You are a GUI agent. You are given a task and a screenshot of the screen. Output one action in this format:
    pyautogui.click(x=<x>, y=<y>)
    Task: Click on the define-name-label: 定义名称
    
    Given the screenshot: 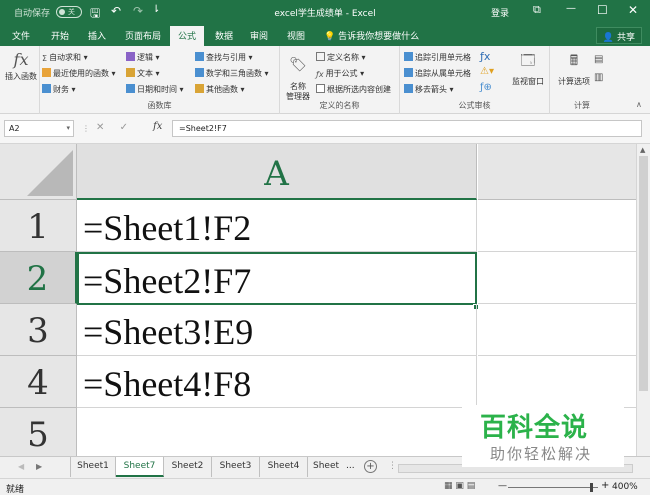 What is the action you would take?
    pyautogui.click(x=343, y=57)
    